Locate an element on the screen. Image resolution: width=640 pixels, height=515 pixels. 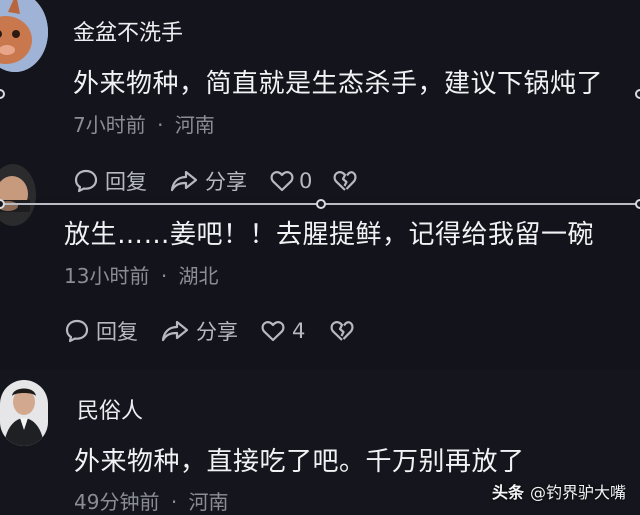
watermark-handle: @钓界驴大嘴 is located at coordinates (577, 492).